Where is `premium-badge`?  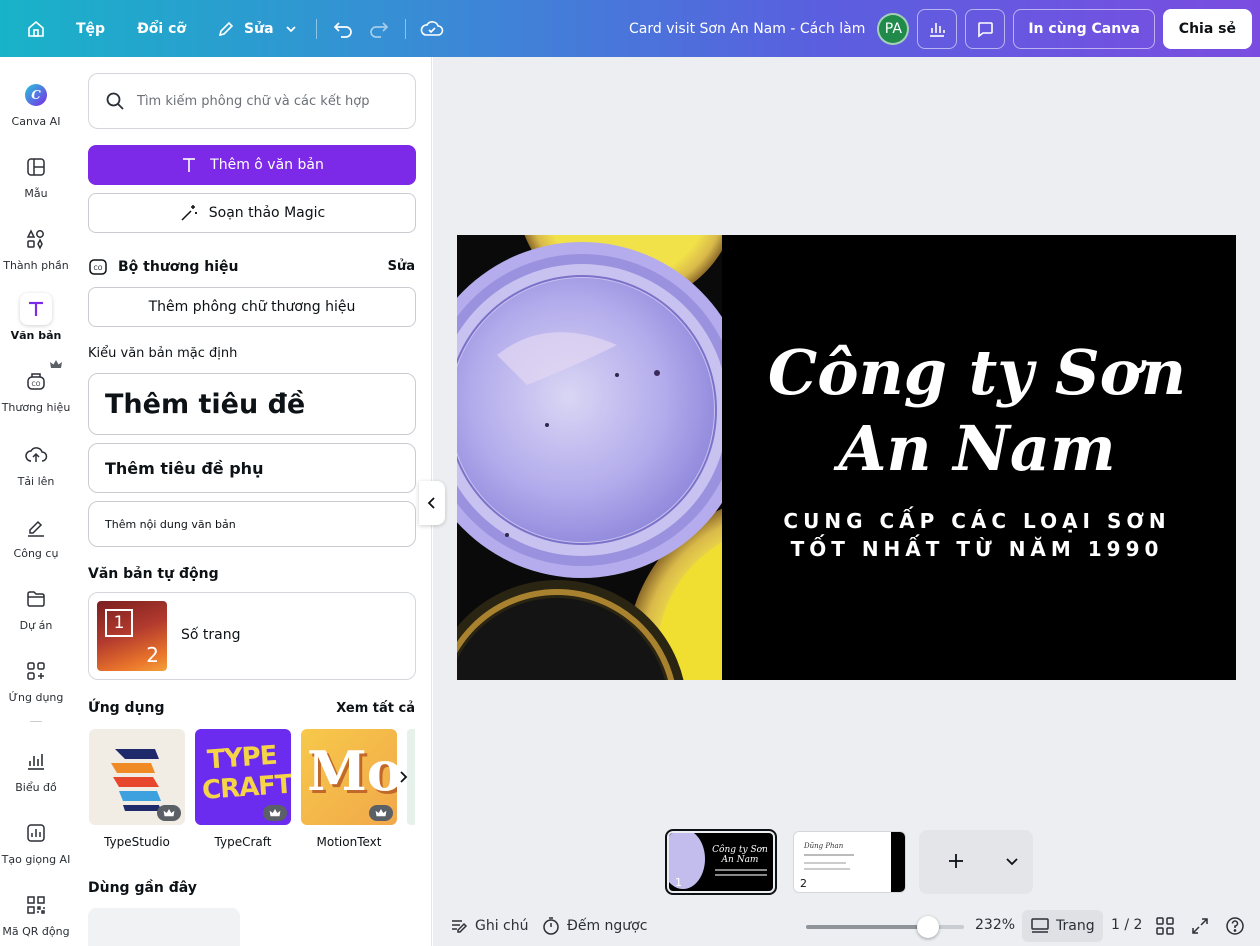
premium-badge is located at coordinates (381, 813).